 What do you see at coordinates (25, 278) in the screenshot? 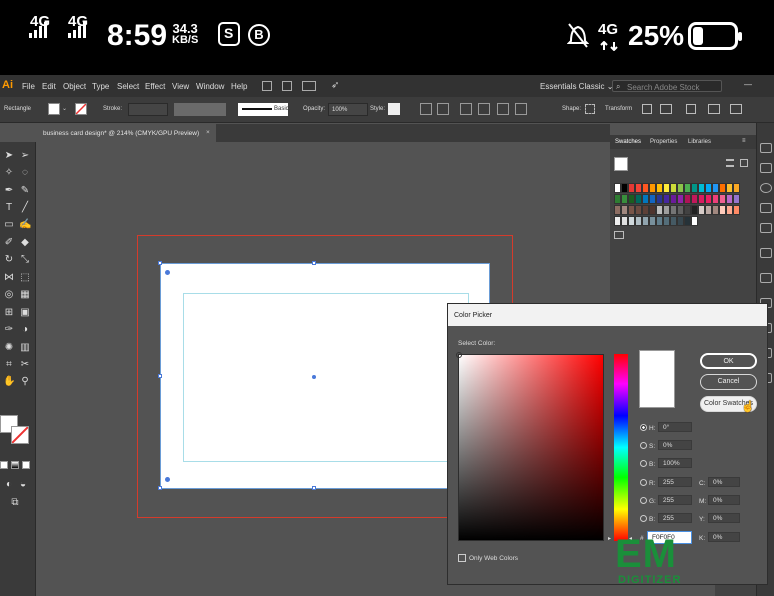
I see `free-transform-tool-icon: ⬚` at bounding box center [25, 278].